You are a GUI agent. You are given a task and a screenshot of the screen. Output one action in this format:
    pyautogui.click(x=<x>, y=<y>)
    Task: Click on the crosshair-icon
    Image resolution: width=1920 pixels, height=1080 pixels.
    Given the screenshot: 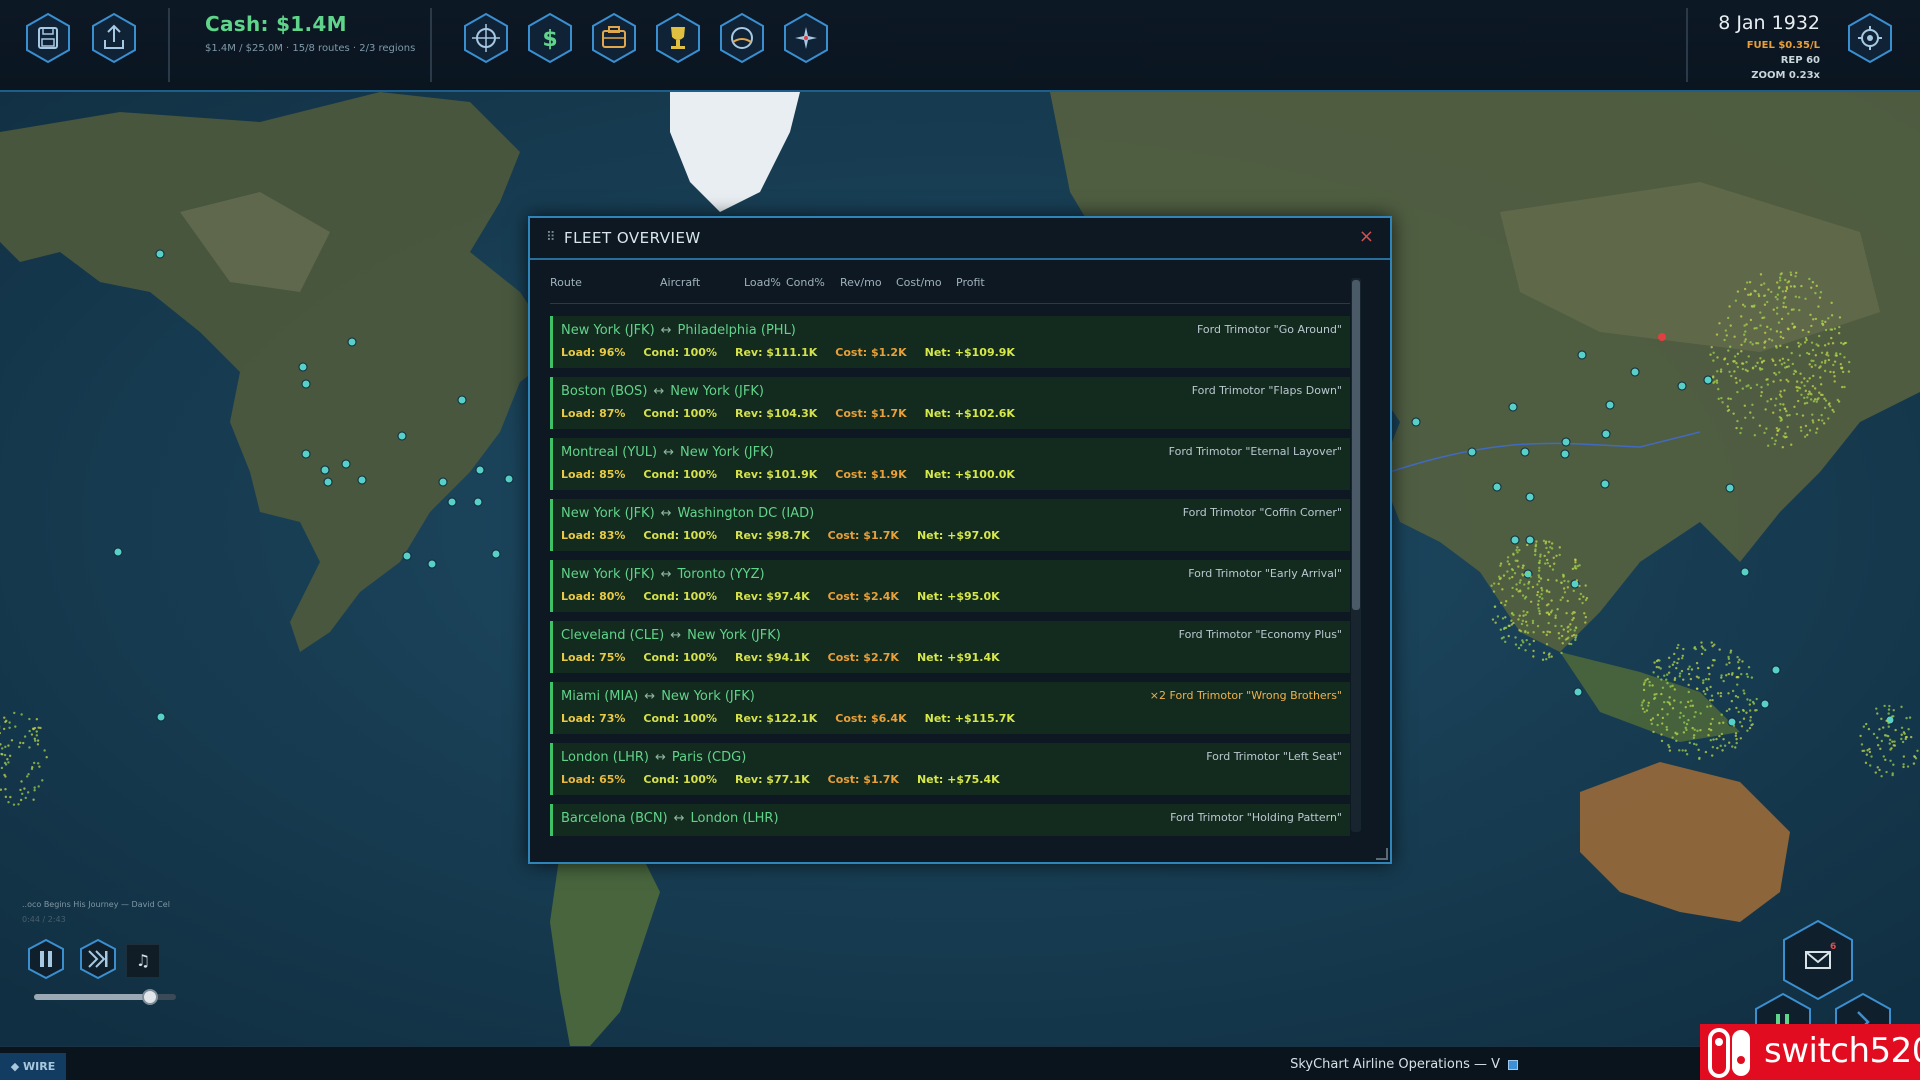 What is the action you would take?
    pyautogui.click(x=486, y=38)
    